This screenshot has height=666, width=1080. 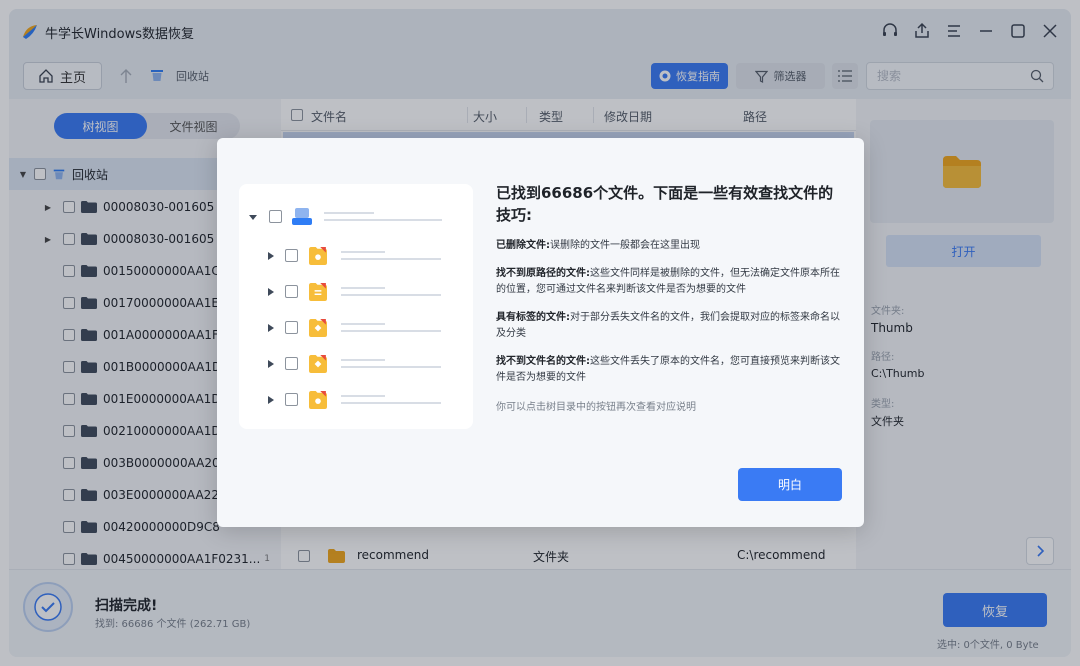 What do you see at coordinates (302, 217) in the screenshot?
I see `drive-icon` at bounding box center [302, 217].